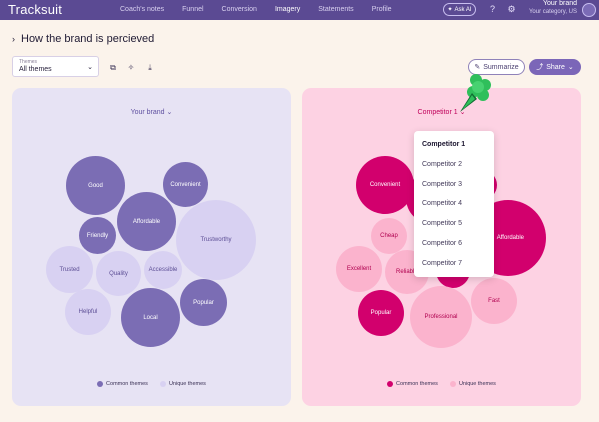 The width and height of the screenshot is (599, 422). I want to click on nav-funnel: Funnel, so click(192, 10).